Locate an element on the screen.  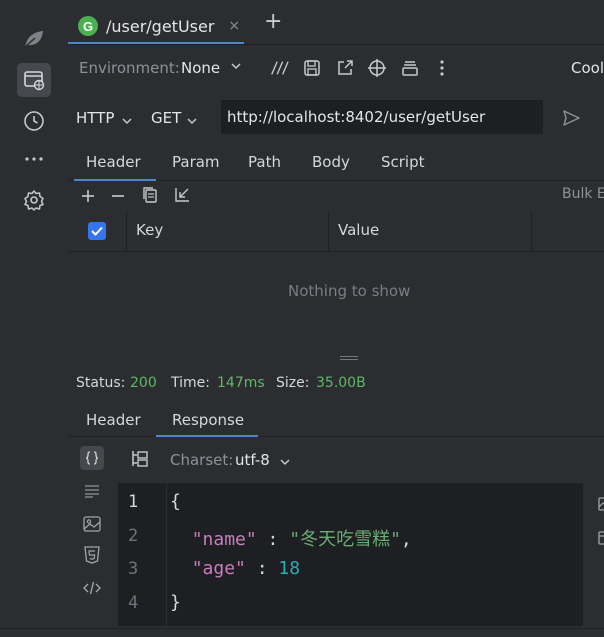
tree-structure-icon is located at coordinates (140, 461).